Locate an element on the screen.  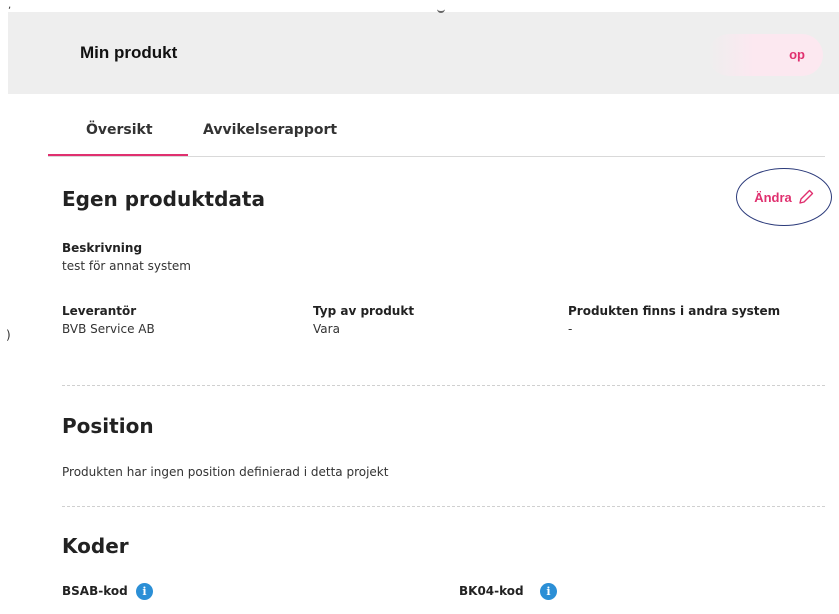
product-type-label: Typ av produkt is located at coordinates (364, 311).